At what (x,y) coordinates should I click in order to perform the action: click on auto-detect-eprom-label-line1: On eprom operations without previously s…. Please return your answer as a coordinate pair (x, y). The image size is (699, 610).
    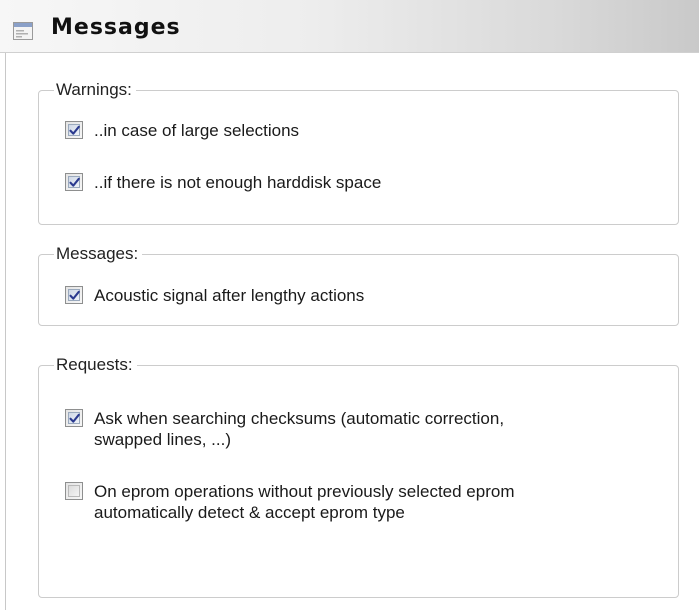
    Looking at the image, I should click on (304, 491).